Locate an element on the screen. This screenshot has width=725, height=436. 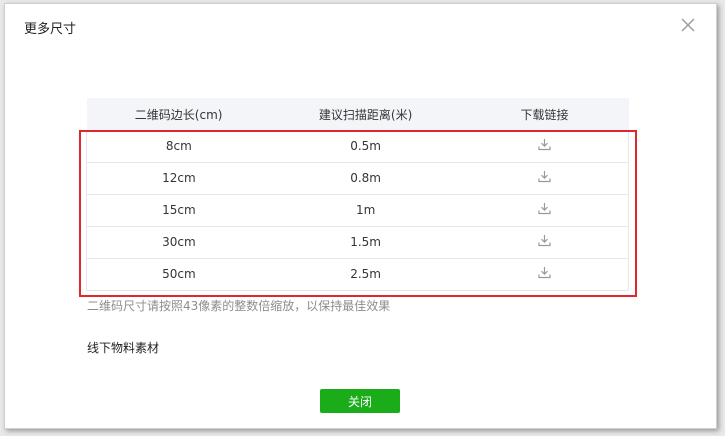
cell-size: 8cm is located at coordinates (178, 146).